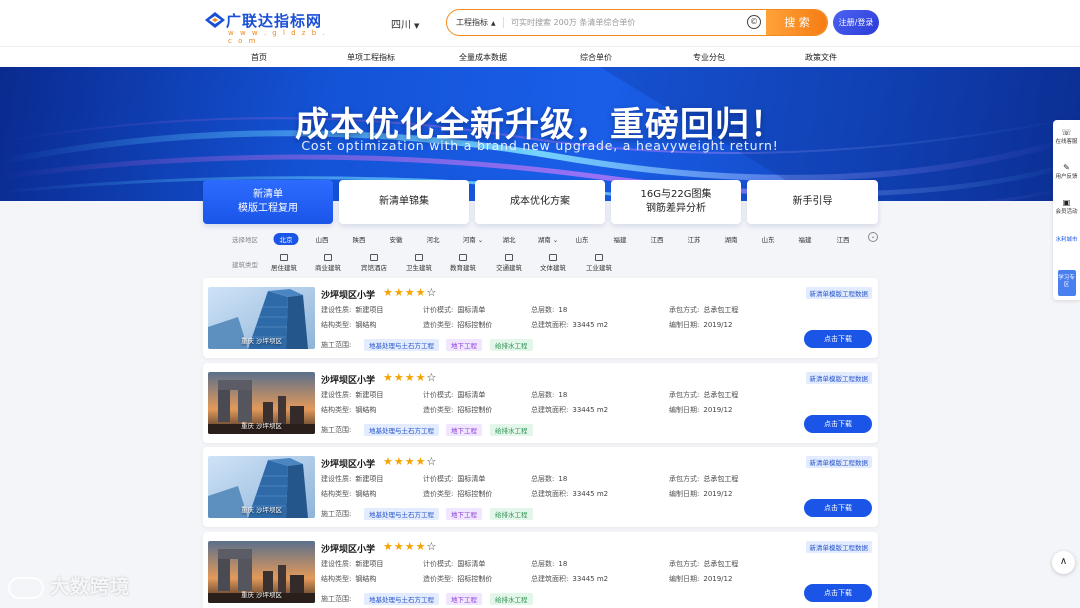 The image size is (1080, 608). Describe the element at coordinates (322, 239) in the screenshot. I see `region-option: 山西` at that location.